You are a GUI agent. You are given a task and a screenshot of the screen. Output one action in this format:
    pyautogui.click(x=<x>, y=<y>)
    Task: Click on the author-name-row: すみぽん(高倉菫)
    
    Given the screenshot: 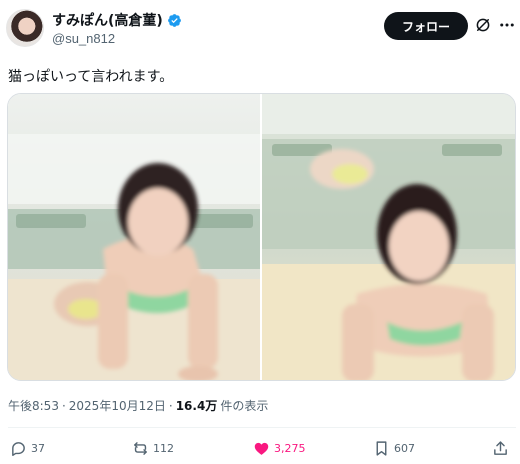 What is the action you would take?
    pyautogui.click(x=117, y=20)
    